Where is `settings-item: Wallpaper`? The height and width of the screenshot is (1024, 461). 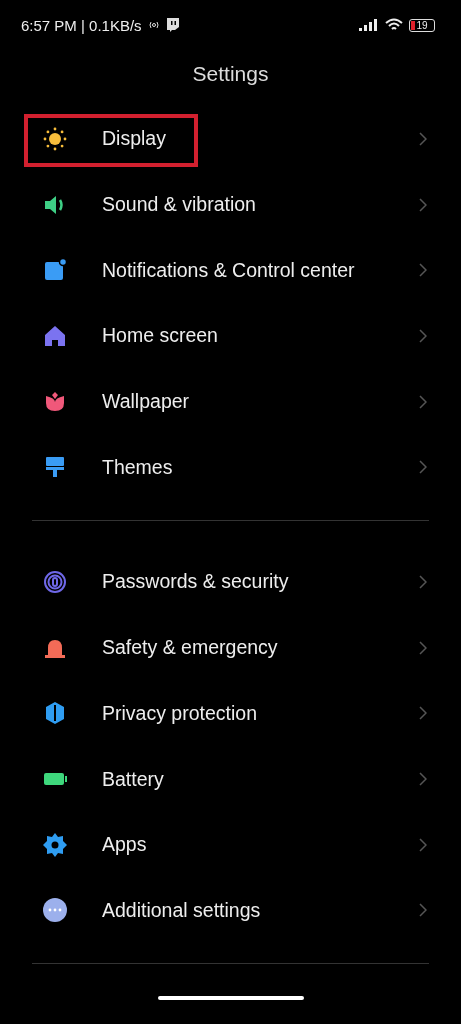 settings-item: Wallpaper is located at coordinates (230, 401).